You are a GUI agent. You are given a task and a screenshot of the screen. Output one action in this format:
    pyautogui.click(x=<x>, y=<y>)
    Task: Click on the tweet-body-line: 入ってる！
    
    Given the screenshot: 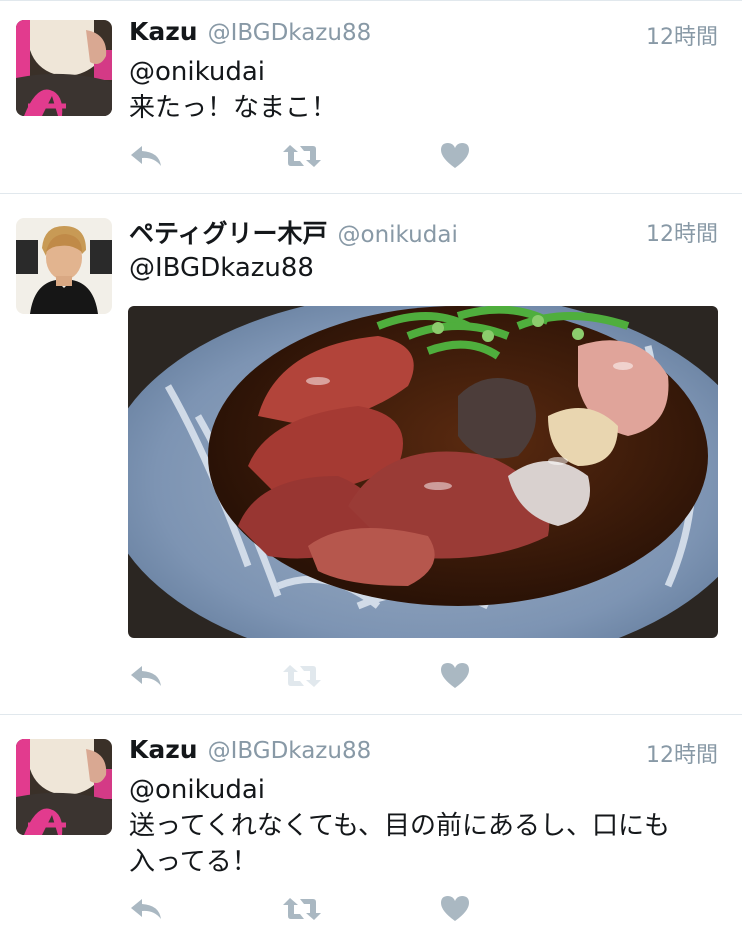 What is the action you would take?
    pyautogui.click(x=193, y=862)
    